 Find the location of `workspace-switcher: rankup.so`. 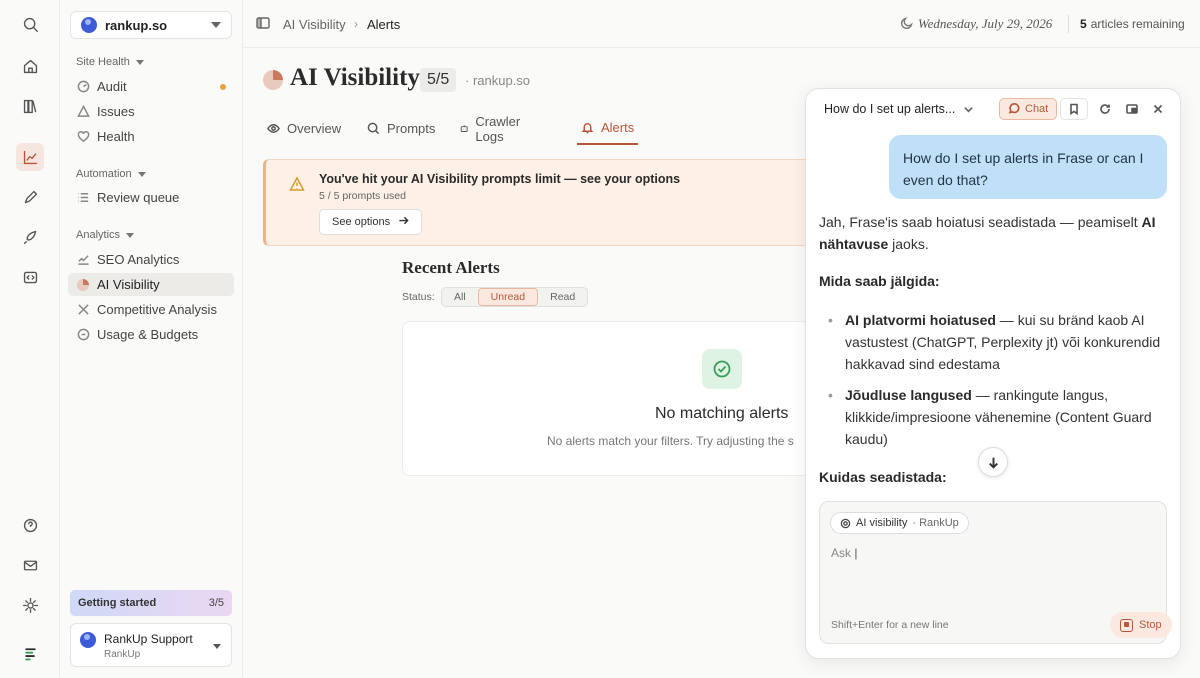

workspace-switcher: rankup.so is located at coordinates (151, 25).